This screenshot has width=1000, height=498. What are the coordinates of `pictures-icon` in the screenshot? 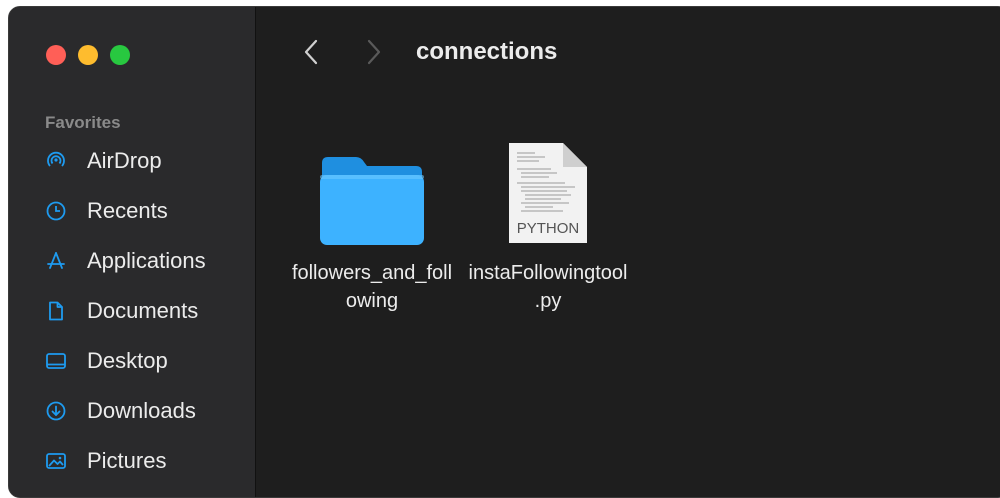 It's located at (56, 461).